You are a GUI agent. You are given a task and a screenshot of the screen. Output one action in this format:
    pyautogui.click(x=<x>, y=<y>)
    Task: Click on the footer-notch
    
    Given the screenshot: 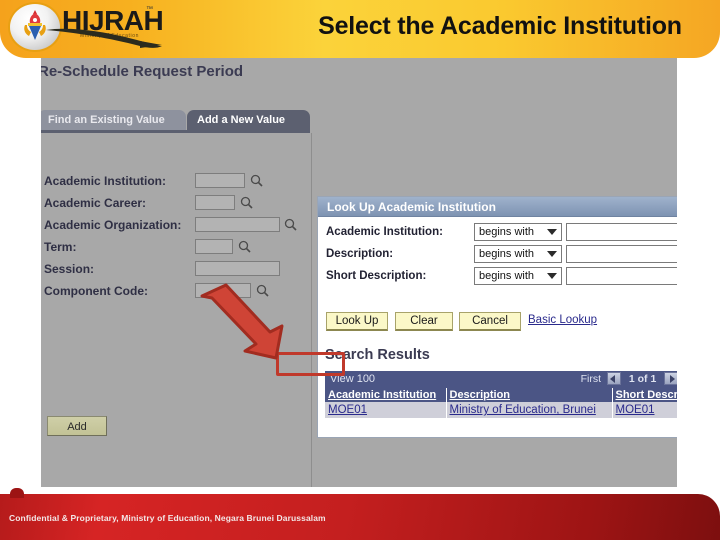 What is the action you would take?
    pyautogui.click(x=17, y=493)
    